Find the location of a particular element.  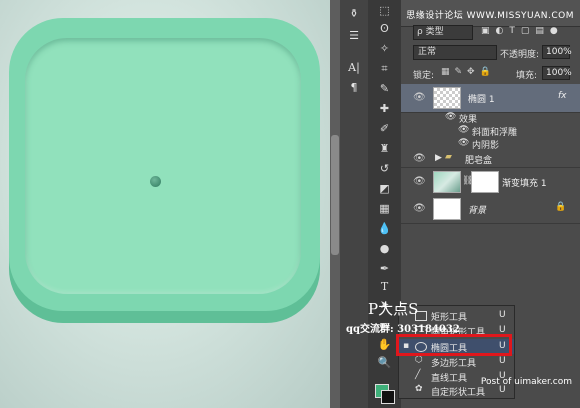

paragraph-icon: ¶ is located at coordinates (354, 88).